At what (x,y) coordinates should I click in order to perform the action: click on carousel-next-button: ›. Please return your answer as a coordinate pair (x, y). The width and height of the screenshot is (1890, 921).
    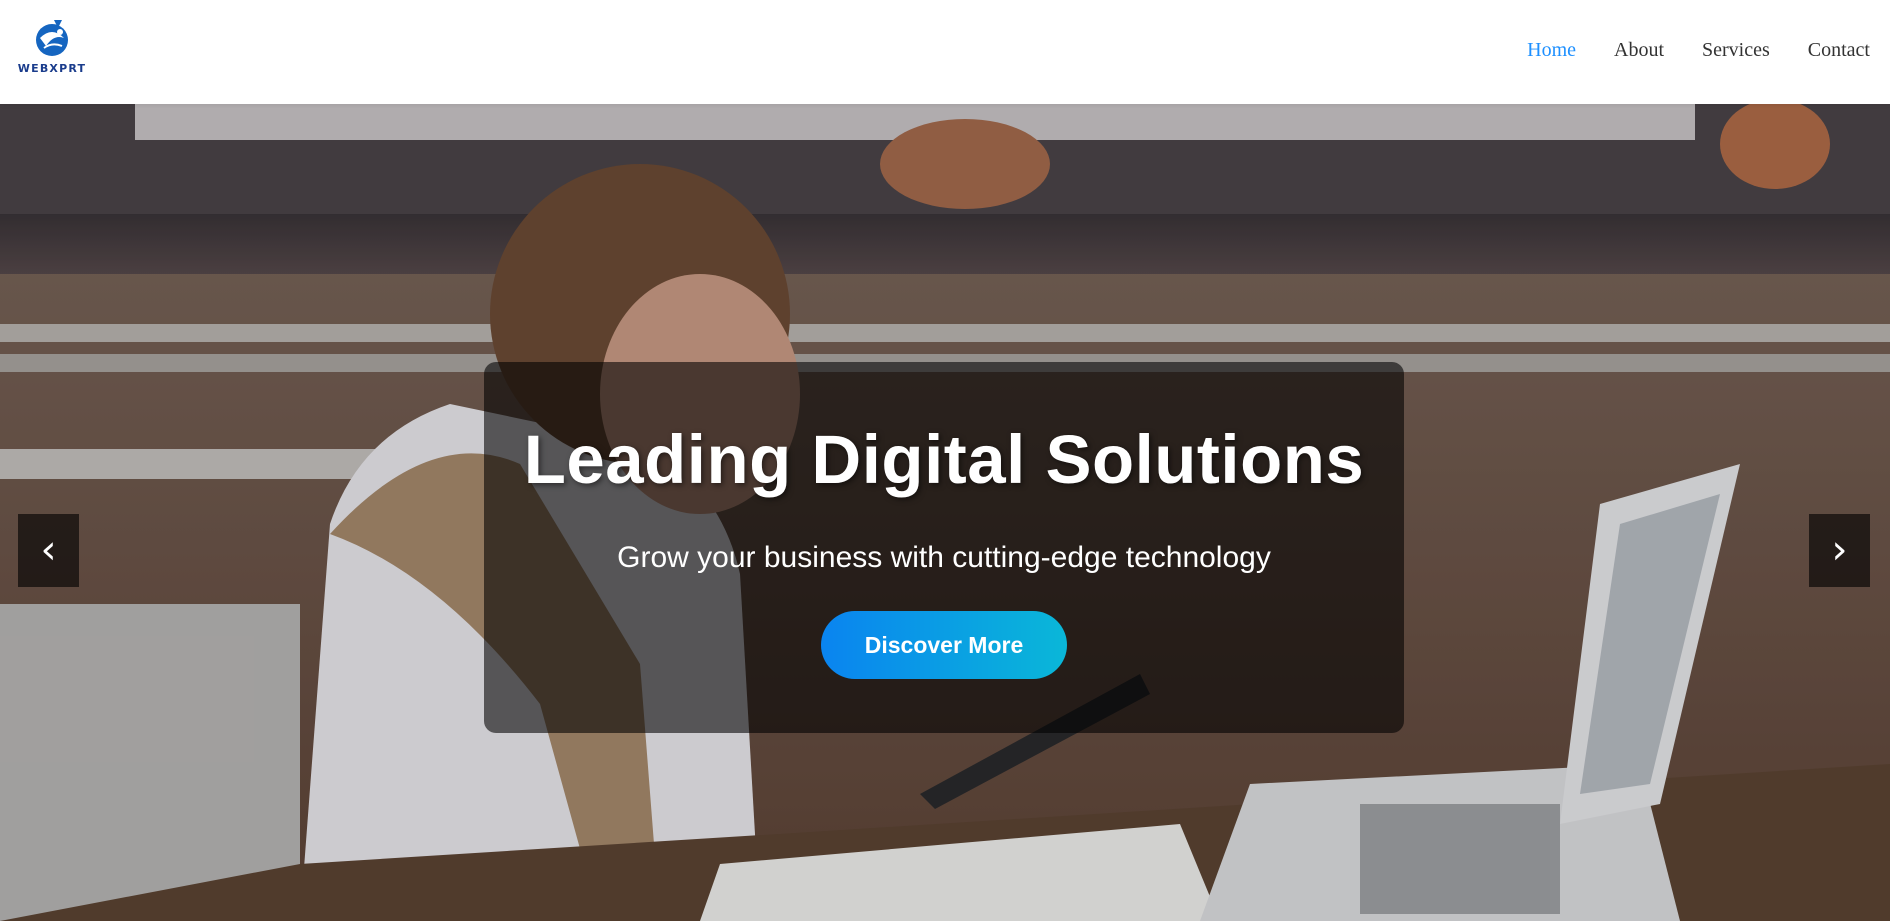
    Looking at the image, I should click on (1839, 550).